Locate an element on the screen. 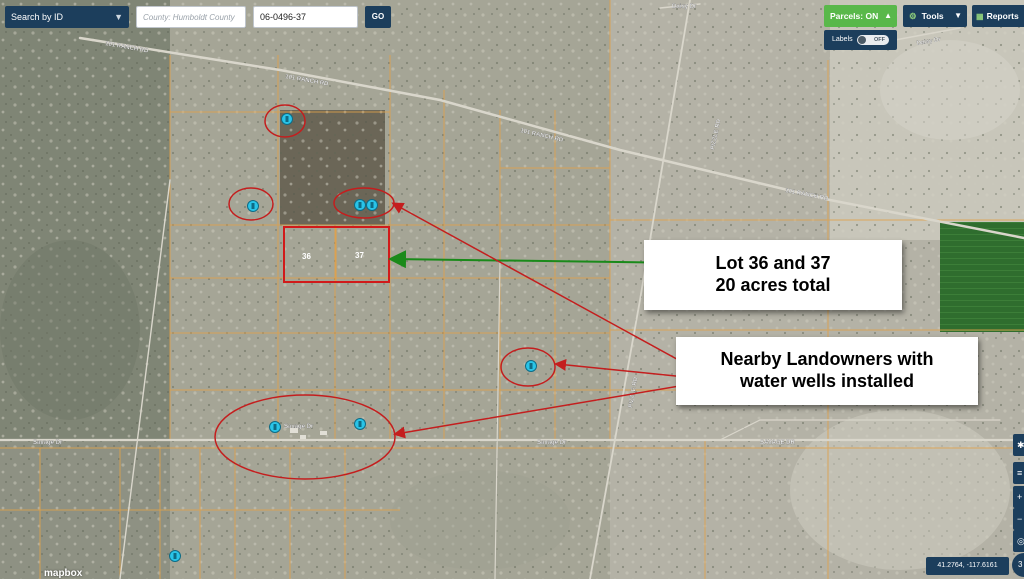  zoom-out-icon: − is located at coordinates (1018, 519).